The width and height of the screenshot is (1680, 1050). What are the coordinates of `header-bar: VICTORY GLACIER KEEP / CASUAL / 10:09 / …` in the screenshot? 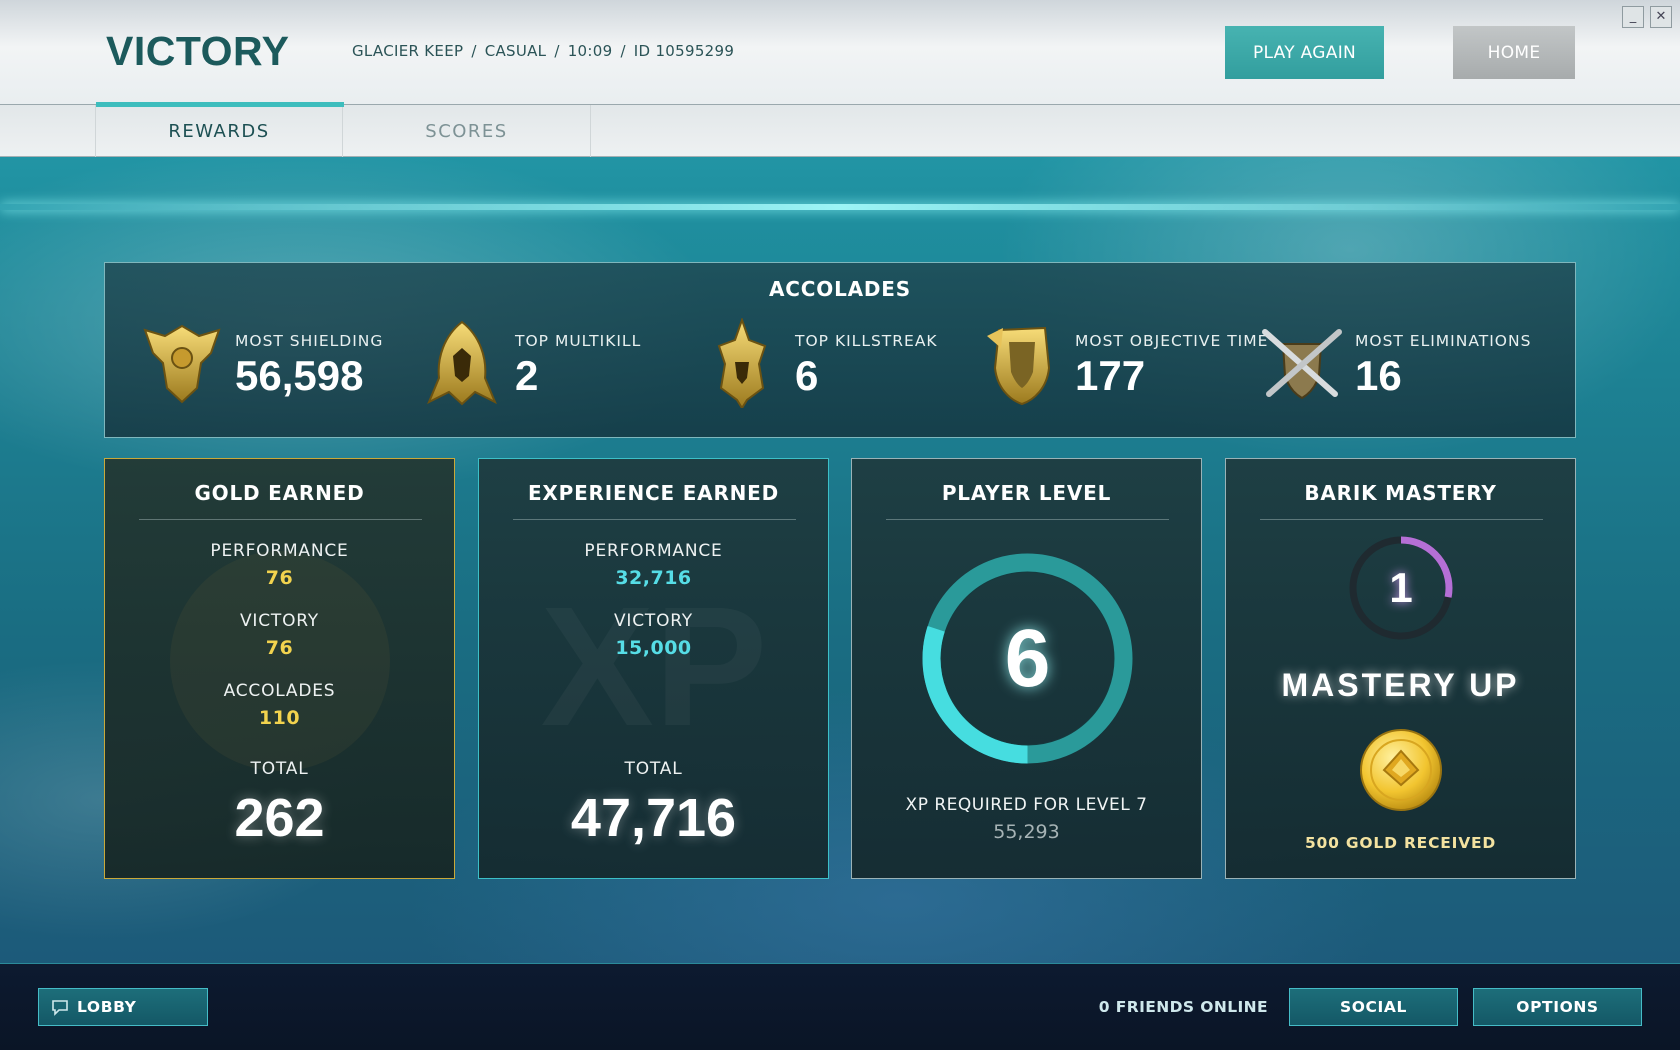 It's located at (840, 52).